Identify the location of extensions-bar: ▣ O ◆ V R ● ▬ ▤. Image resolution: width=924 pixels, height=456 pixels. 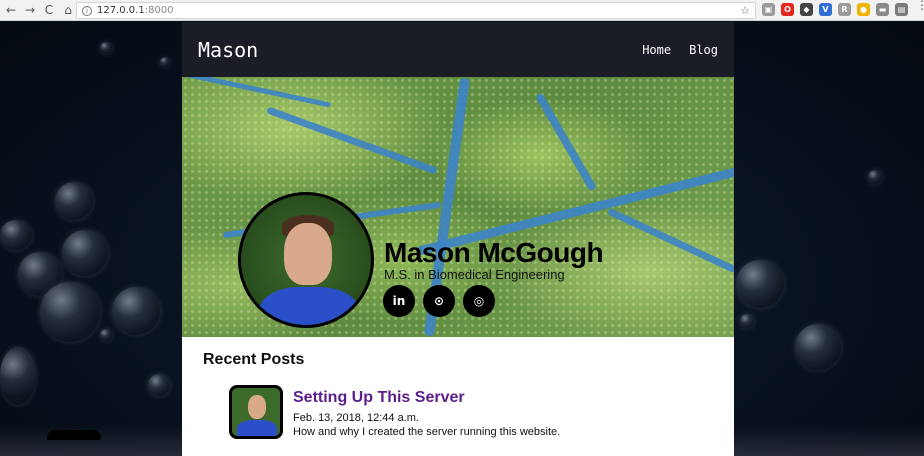
(835, 9).